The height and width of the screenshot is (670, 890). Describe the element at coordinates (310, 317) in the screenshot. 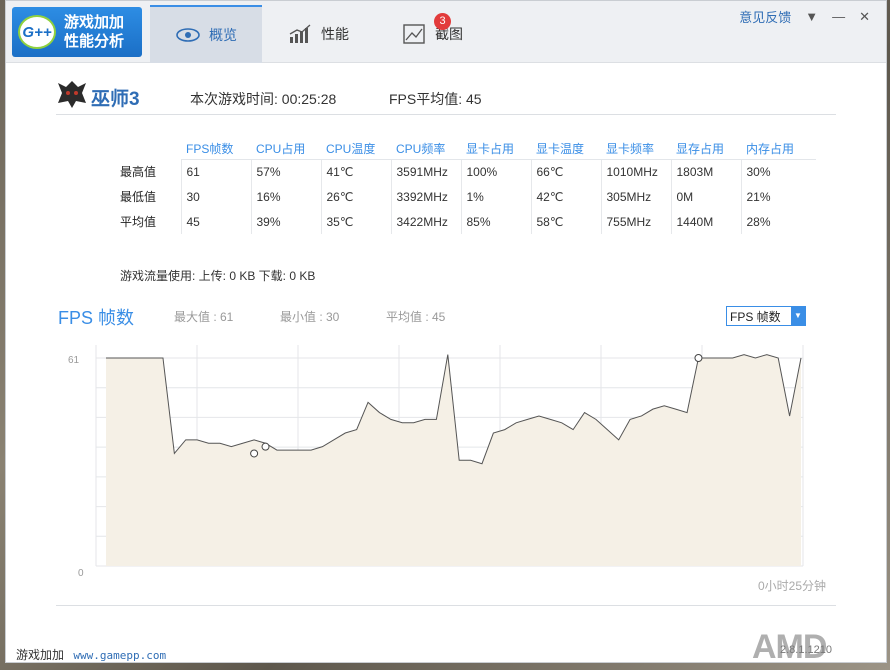

I see `fps-min: 最小值 : 30` at that location.